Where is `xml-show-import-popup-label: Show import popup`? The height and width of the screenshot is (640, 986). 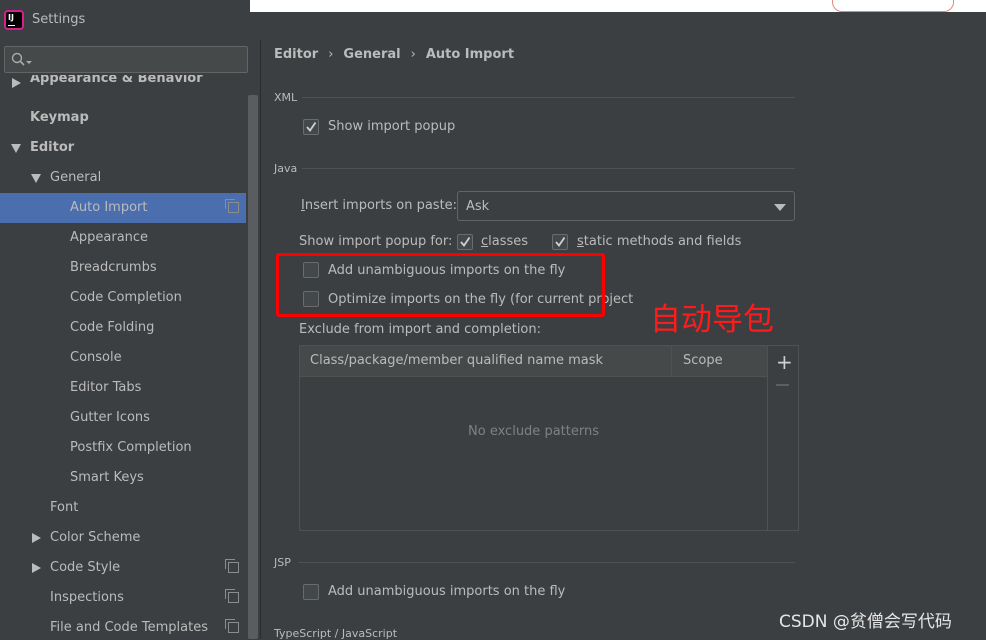 xml-show-import-popup-label: Show import popup is located at coordinates (392, 126).